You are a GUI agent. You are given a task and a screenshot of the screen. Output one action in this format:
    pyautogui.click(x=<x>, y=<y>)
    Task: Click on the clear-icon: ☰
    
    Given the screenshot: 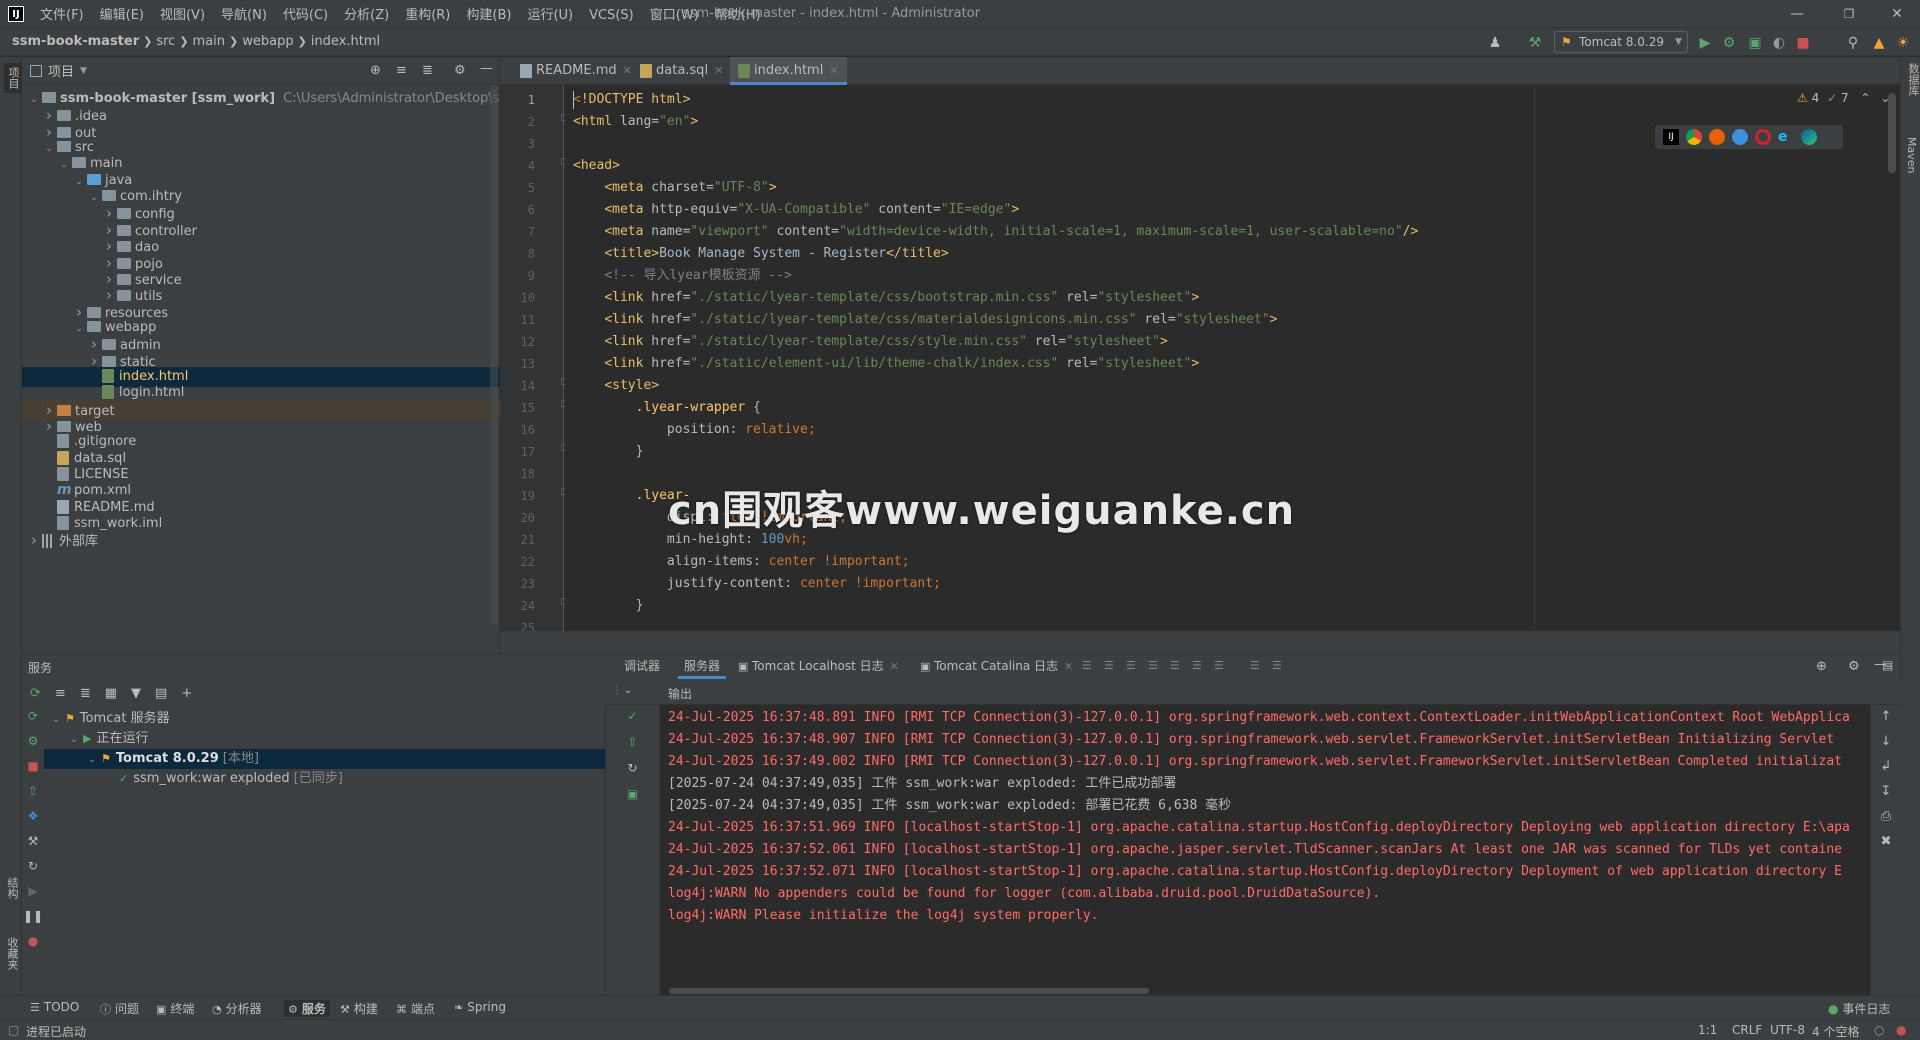 What is the action you would take?
    pyautogui.click(x=1219, y=665)
    